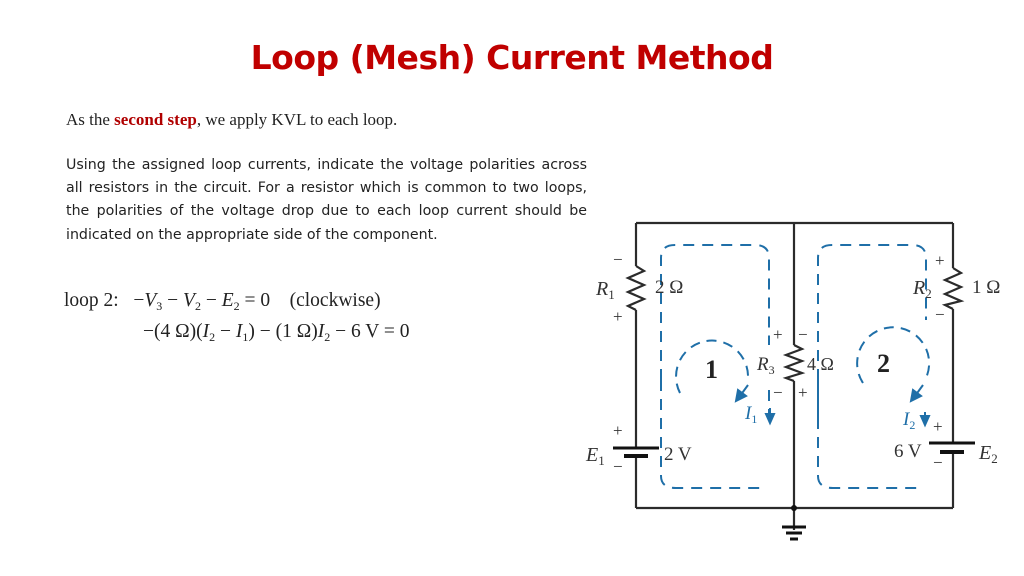 The width and height of the screenshot is (1024, 576). I want to click on r1-top-polarity: −, so click(618, 259).